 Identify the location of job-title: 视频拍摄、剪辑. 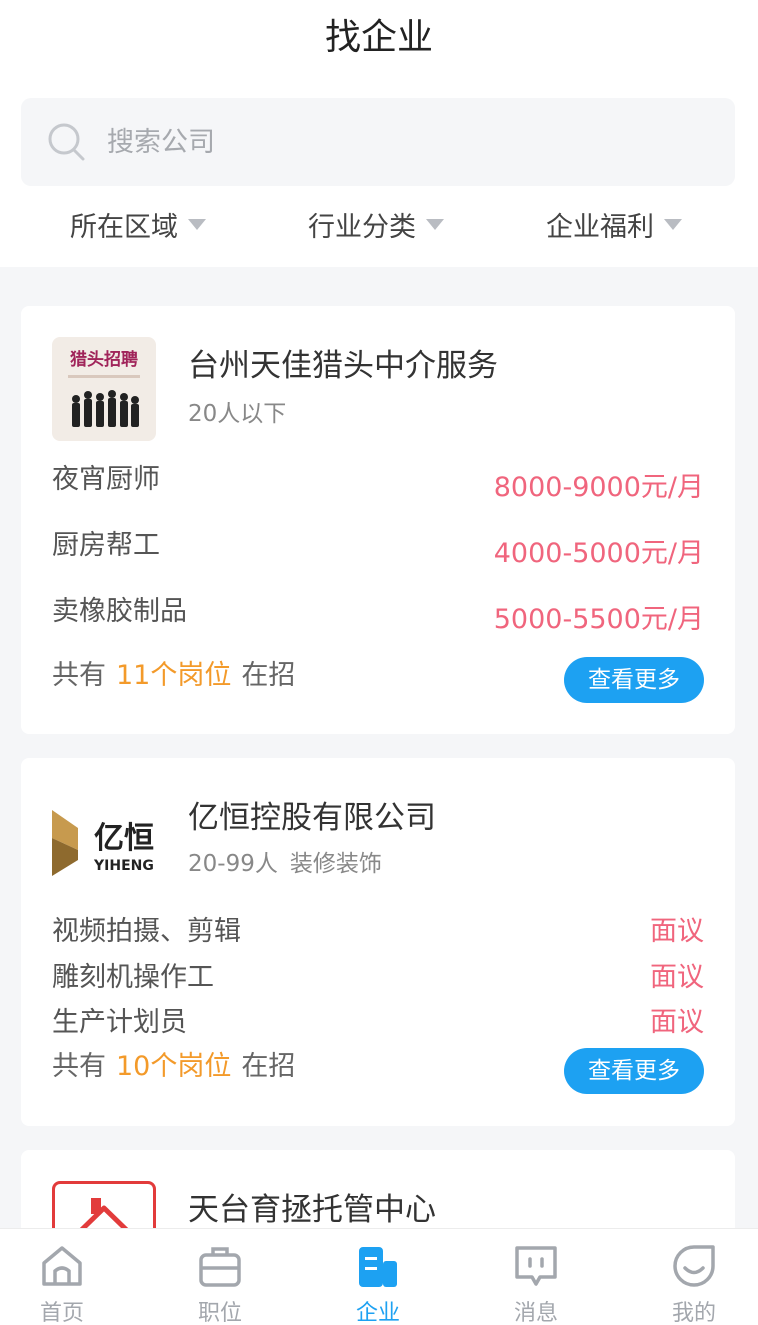
(146, 931).